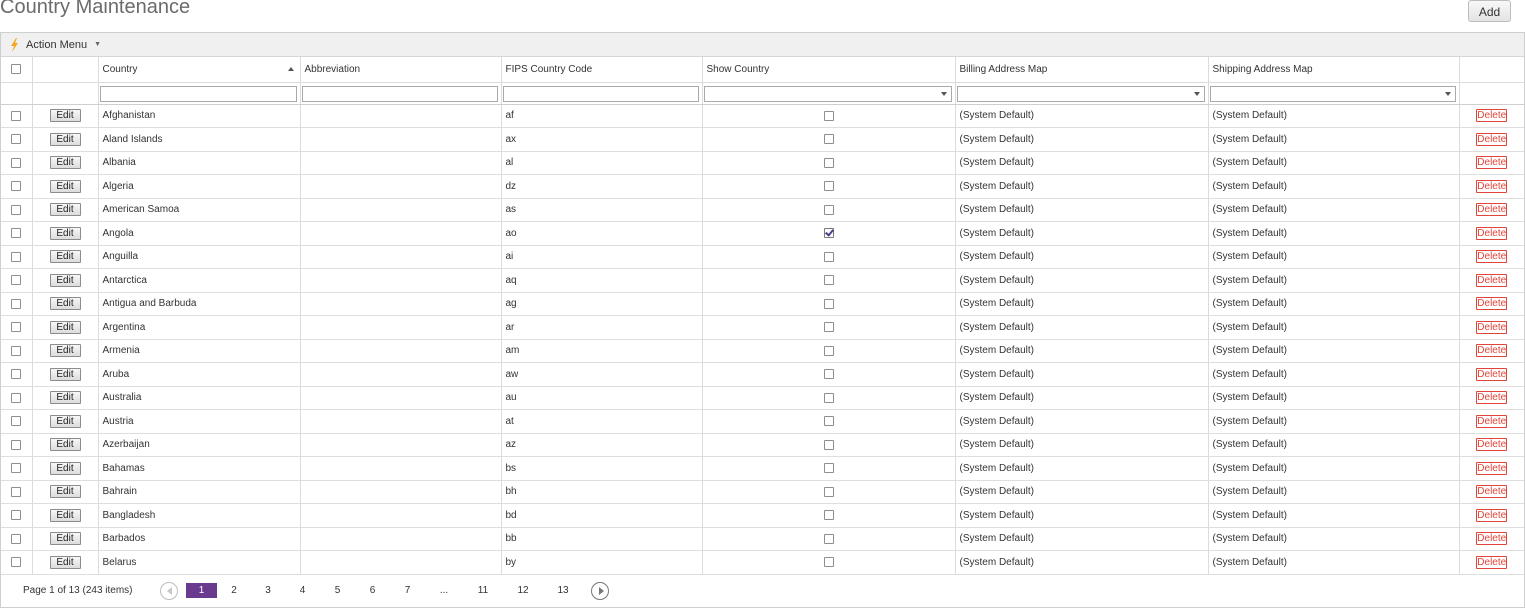 The width and height of the screenshot is (1525, 608). I want to click on column-header-country: Country, so click(199, 70).